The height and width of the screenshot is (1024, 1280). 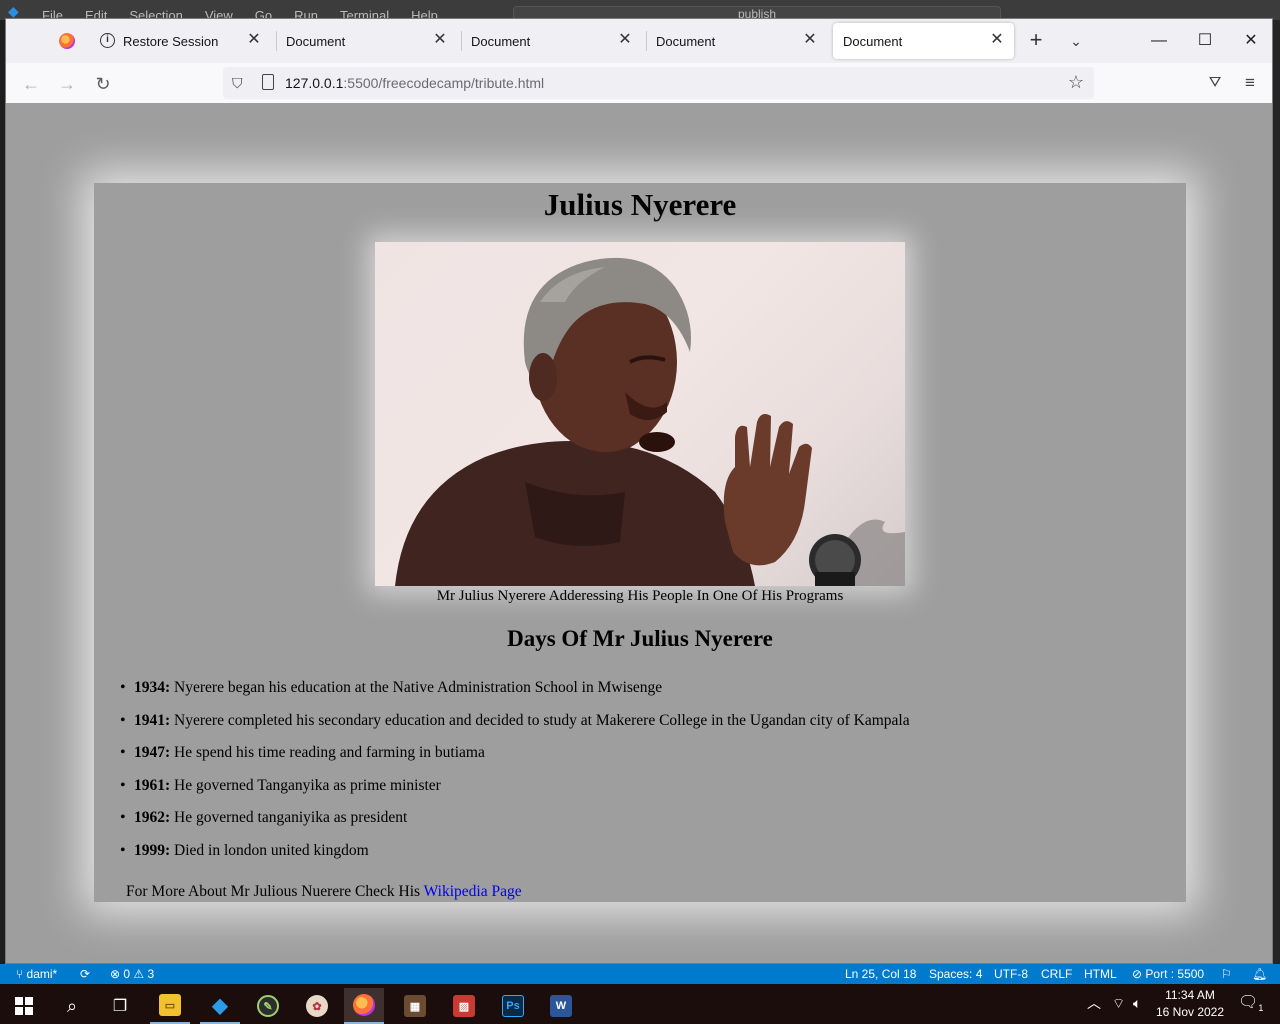 I want to click on firefox-view-tab, so click(x=67, y=41).